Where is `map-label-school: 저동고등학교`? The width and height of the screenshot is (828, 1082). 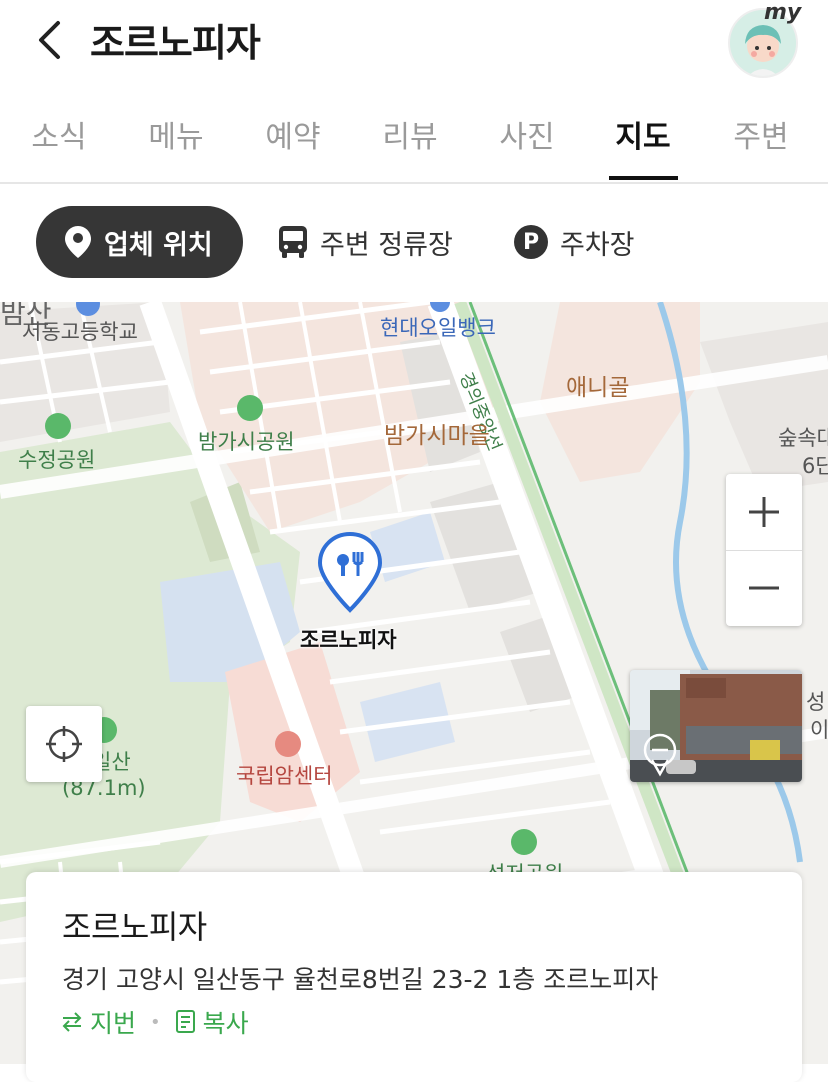 map-label-school: 저동고등학교 is located at coordinates (80, 332).